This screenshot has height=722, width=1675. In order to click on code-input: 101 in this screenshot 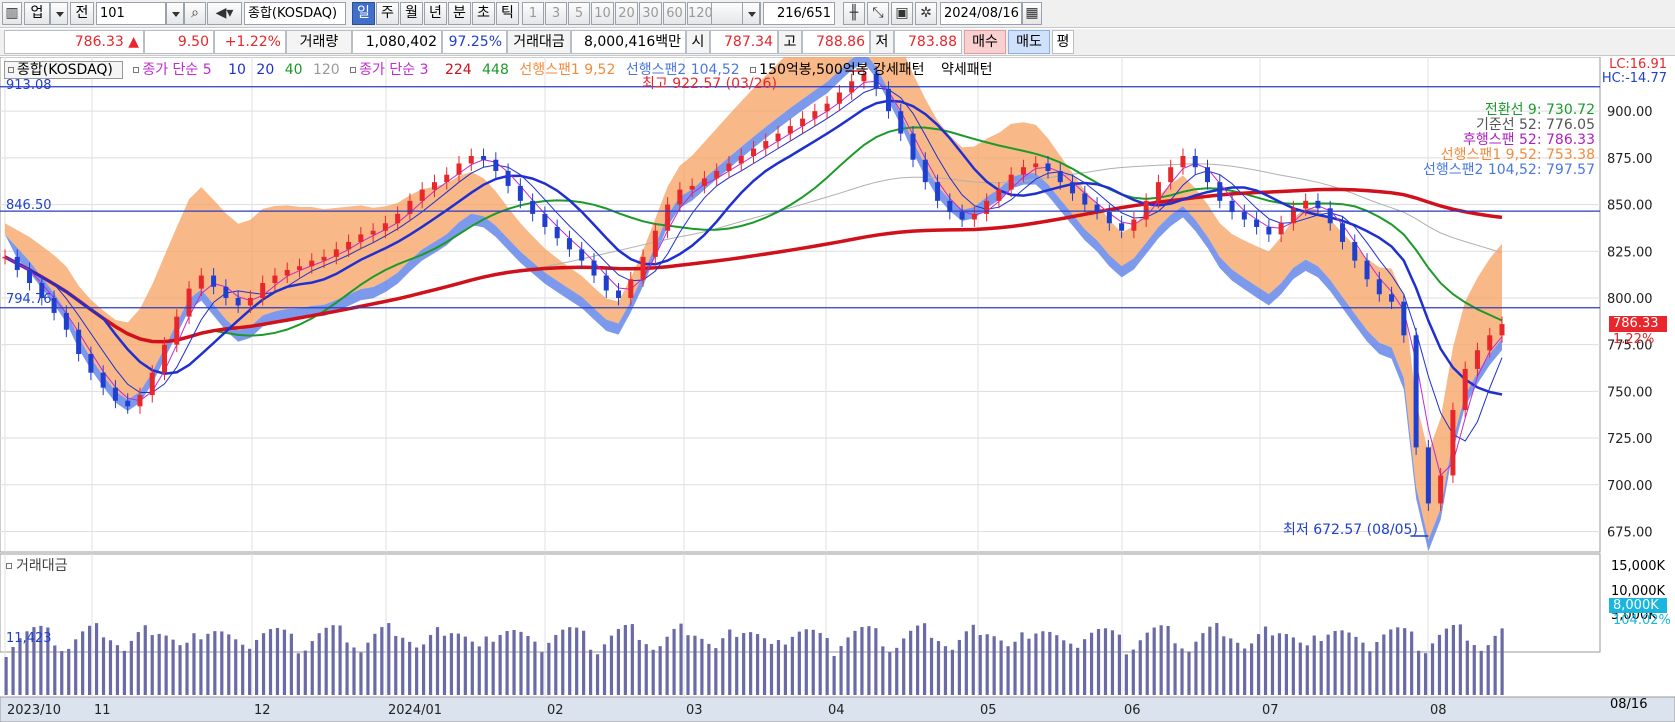, I will do `click(131, 13)`.